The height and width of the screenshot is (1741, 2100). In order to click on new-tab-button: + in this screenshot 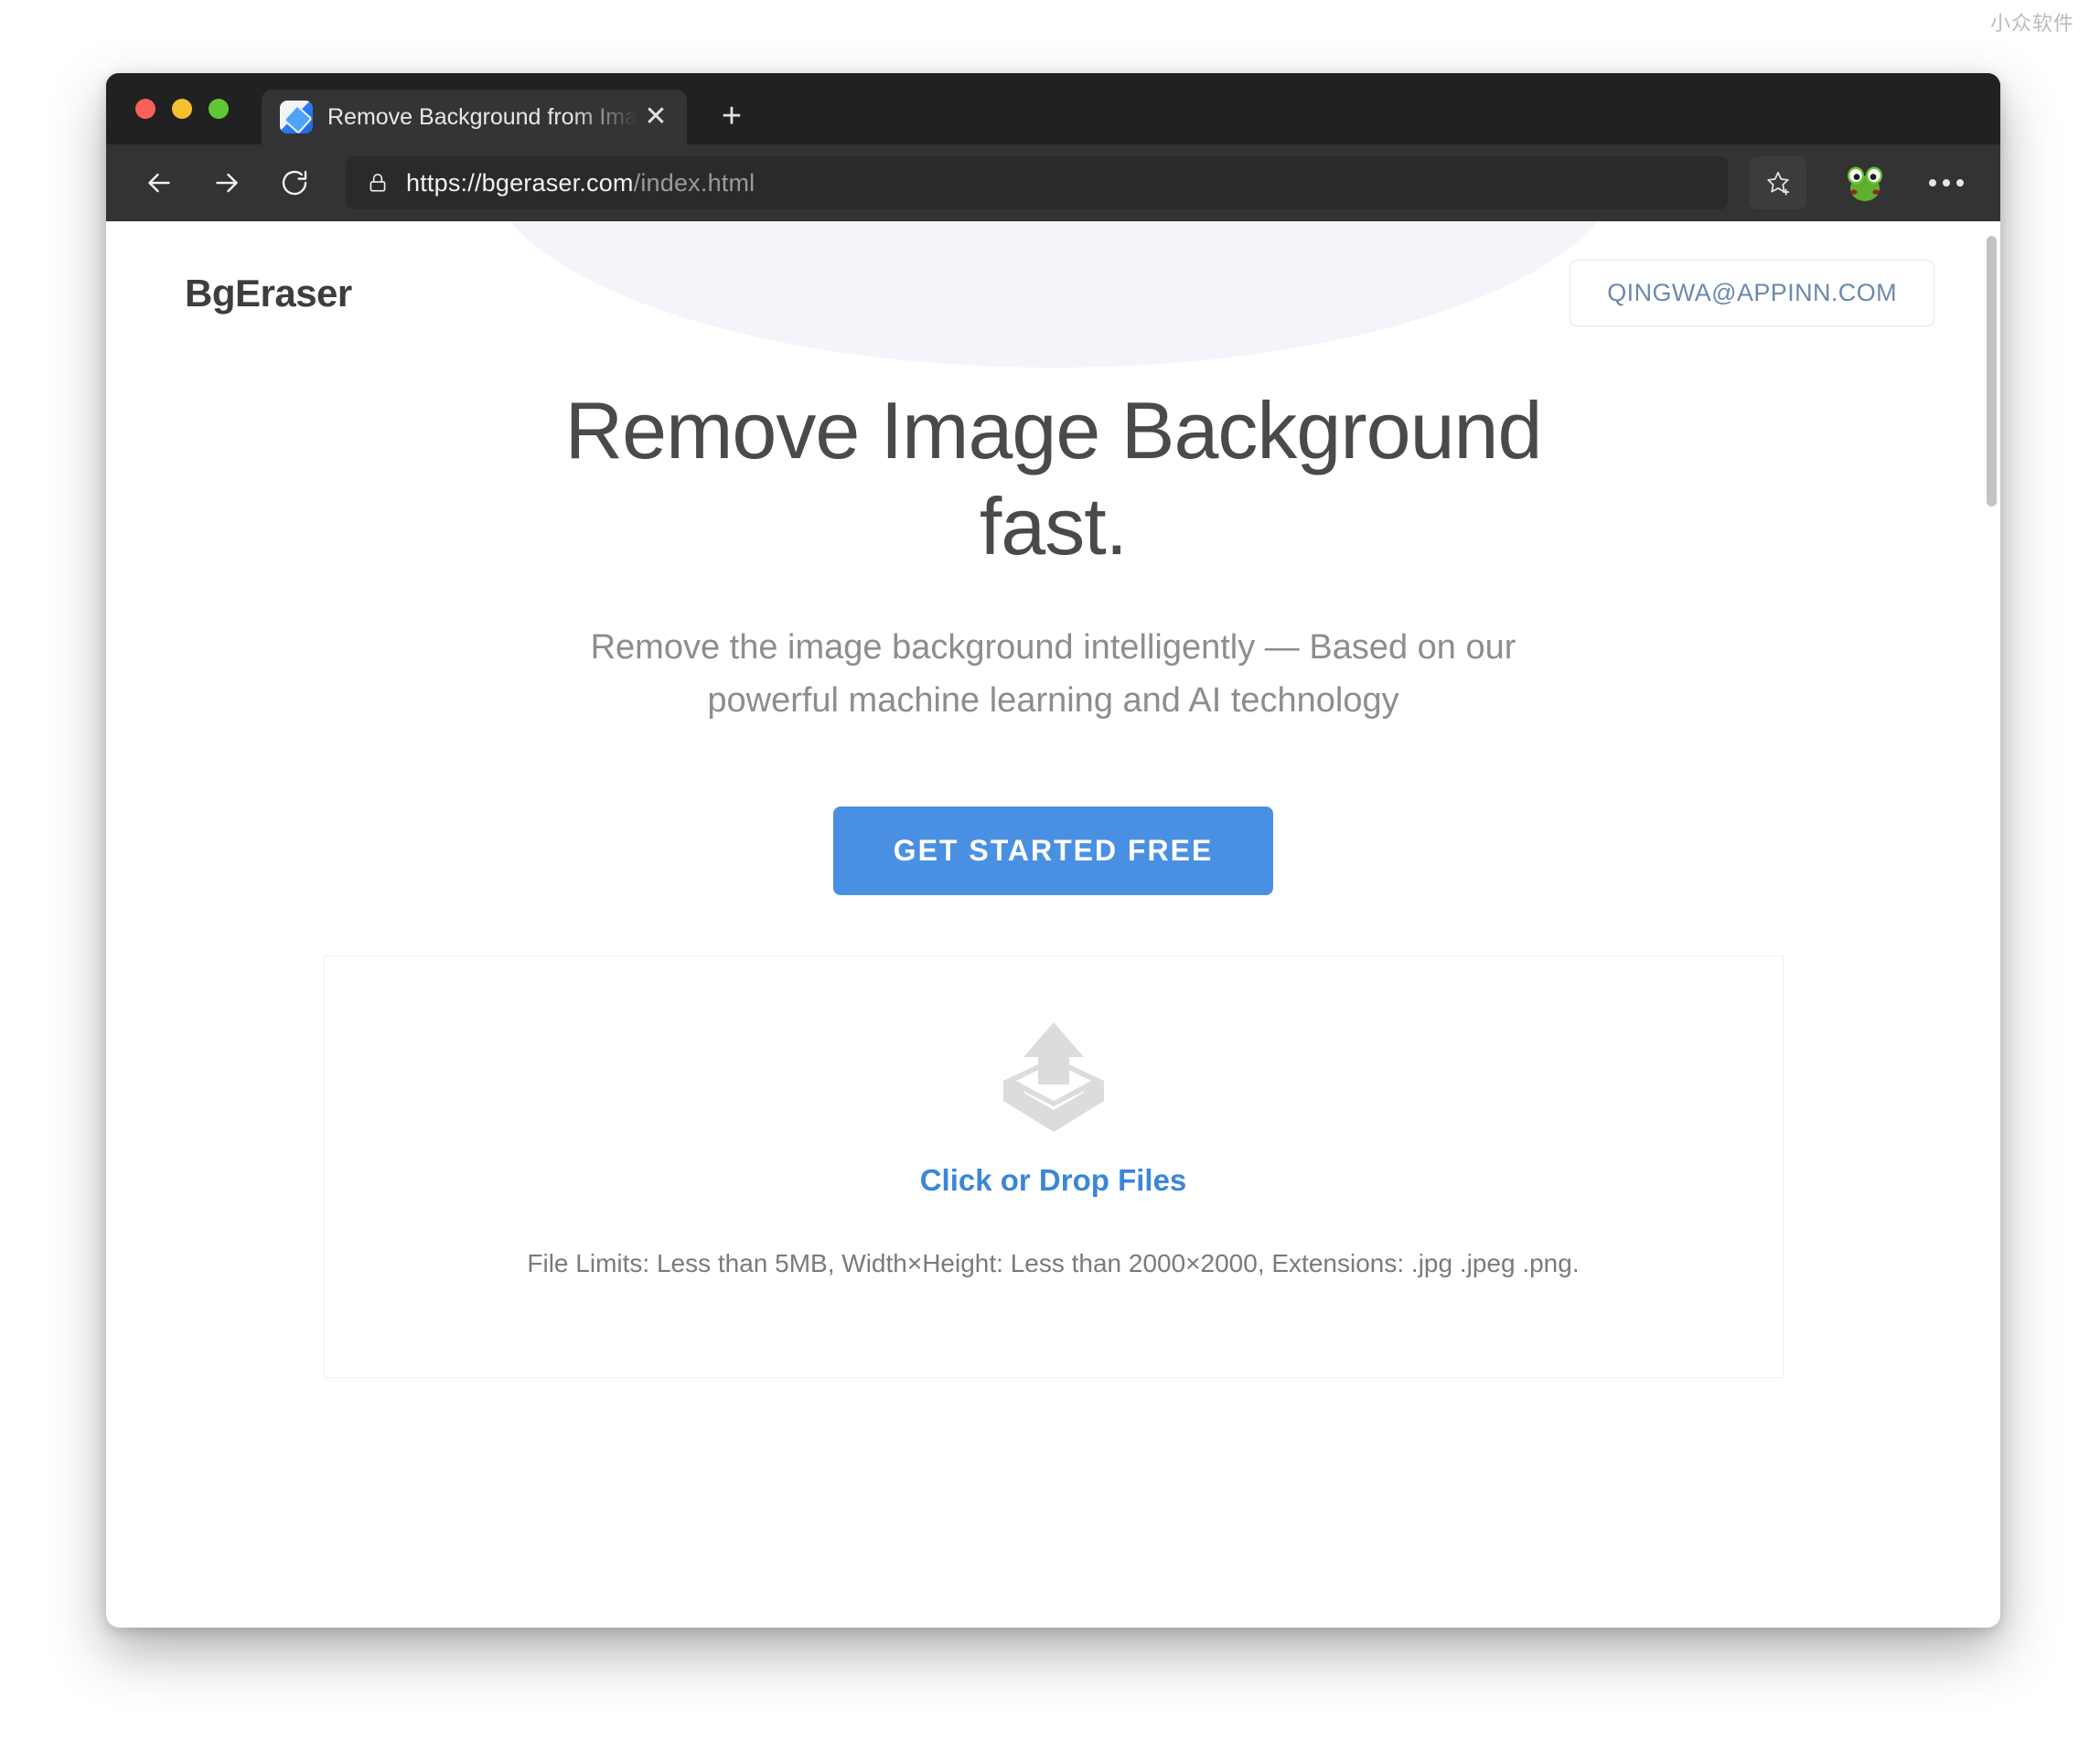, I will do `click(731, 116)`.